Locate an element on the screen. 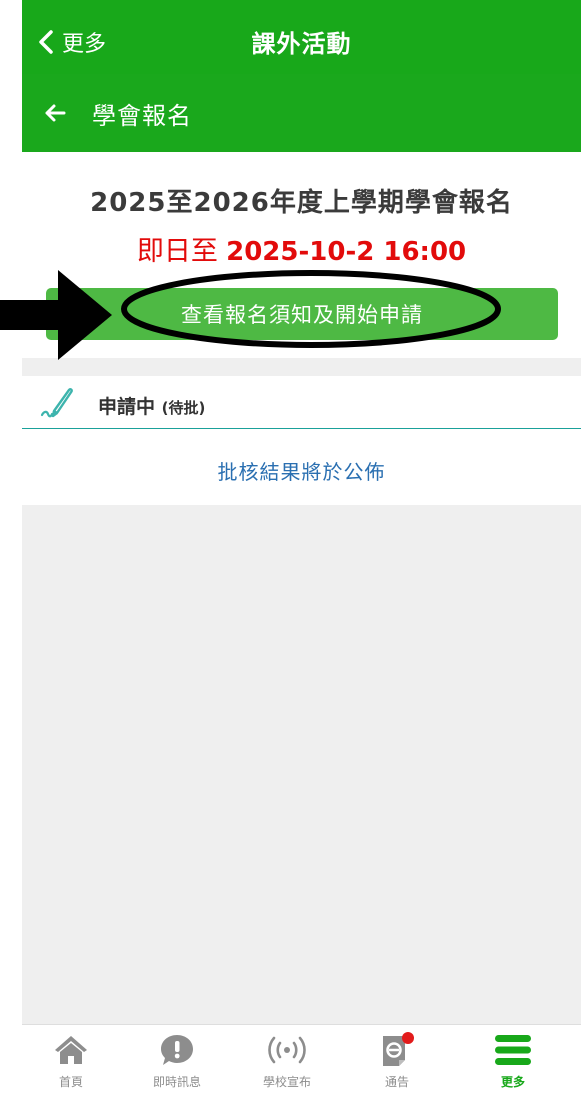 The height and width of the screenshot is (1093, 581). deadline: 即日至 2025-10-2 16:00 is located at coordinates (301, 248).